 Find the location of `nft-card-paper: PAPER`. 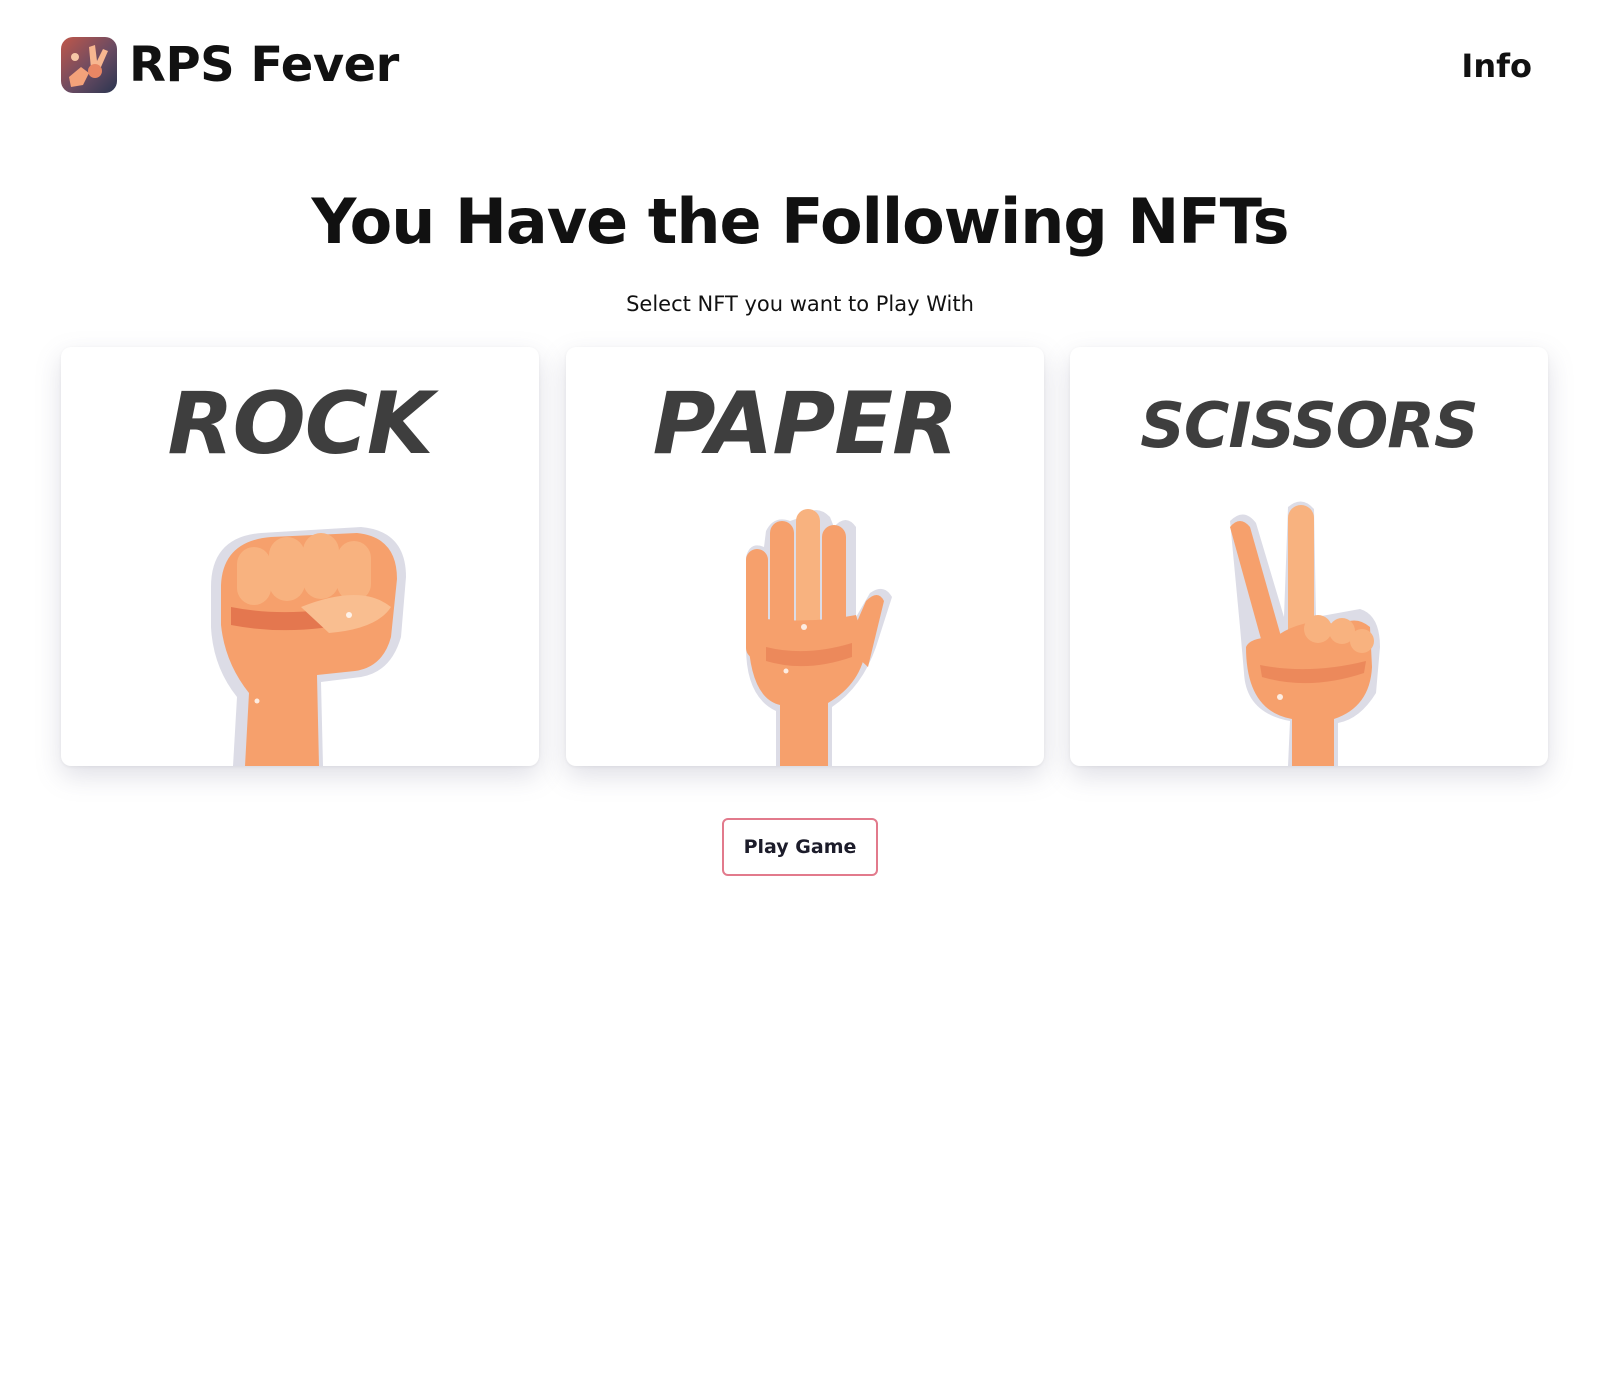

nft-card-paper: PAPER is located at coordinates (805, 556).